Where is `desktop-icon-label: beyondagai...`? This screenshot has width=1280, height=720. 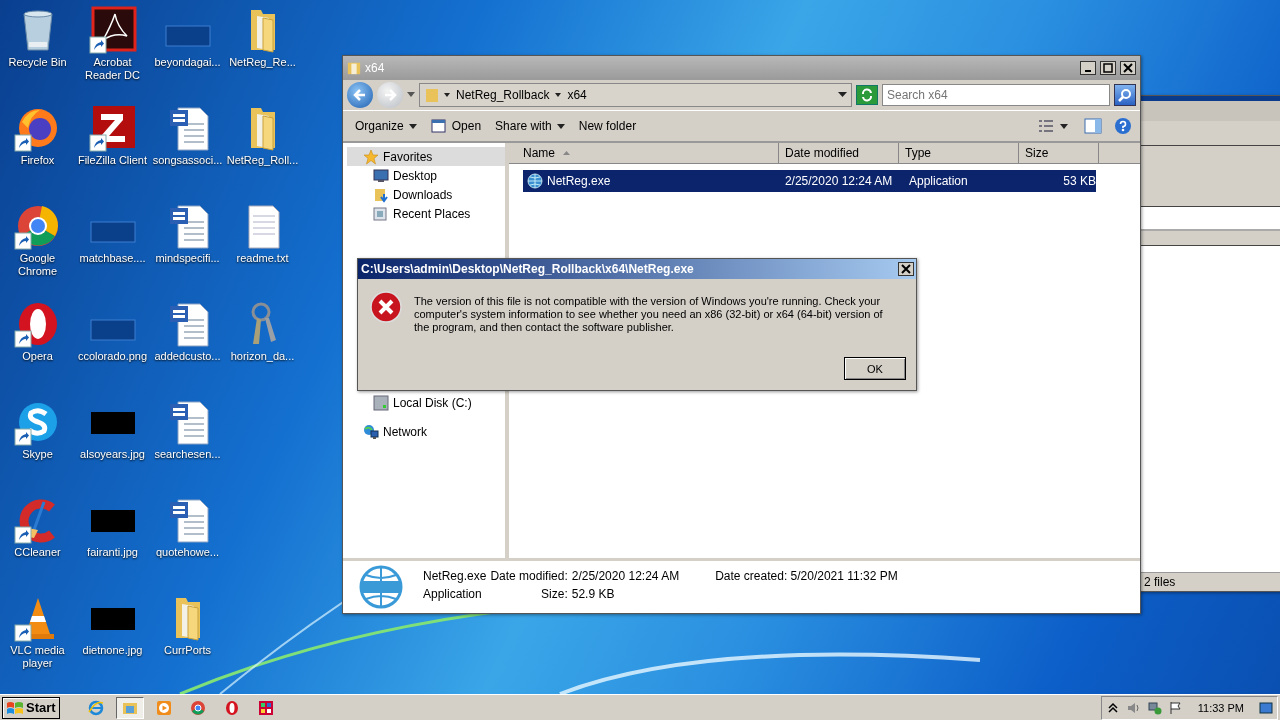
desktop-icon-label: beyondagai... is located at coordinates (187, 62).